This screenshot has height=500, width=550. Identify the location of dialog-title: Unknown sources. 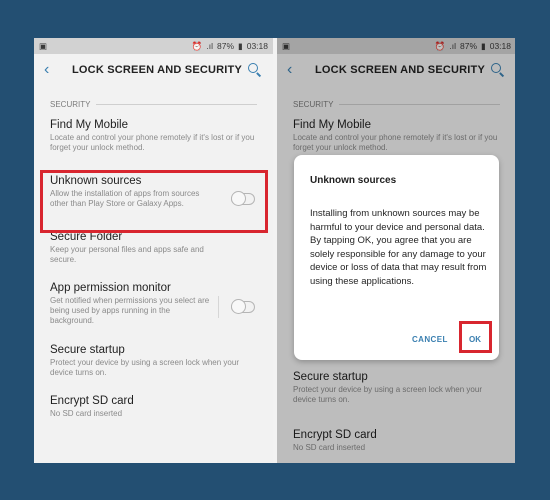
(353, 180).